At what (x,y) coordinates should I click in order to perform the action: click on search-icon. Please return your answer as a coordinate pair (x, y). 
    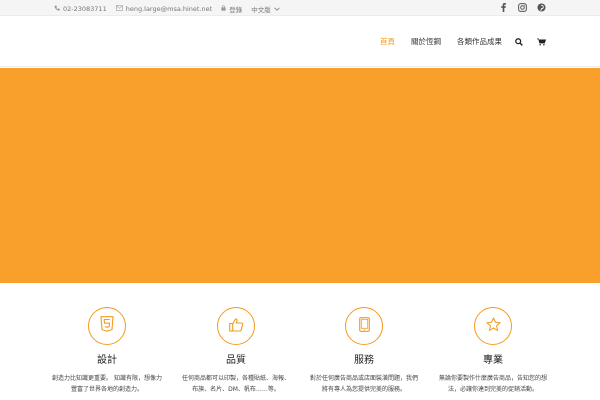
    Looking at the image, I should click on (519, 42).